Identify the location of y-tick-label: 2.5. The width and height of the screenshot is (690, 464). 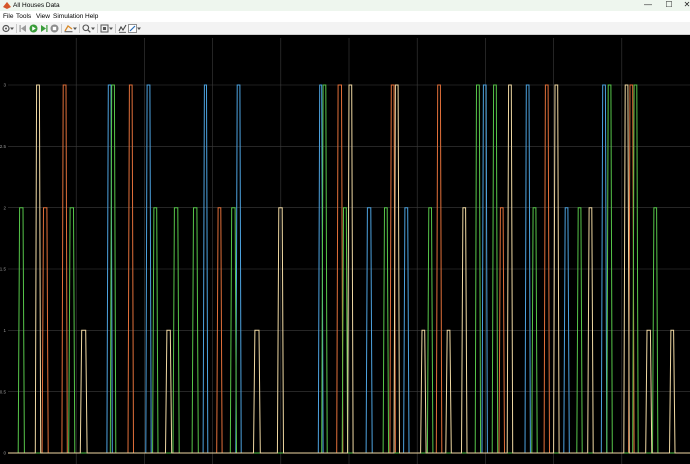
(3, 146).